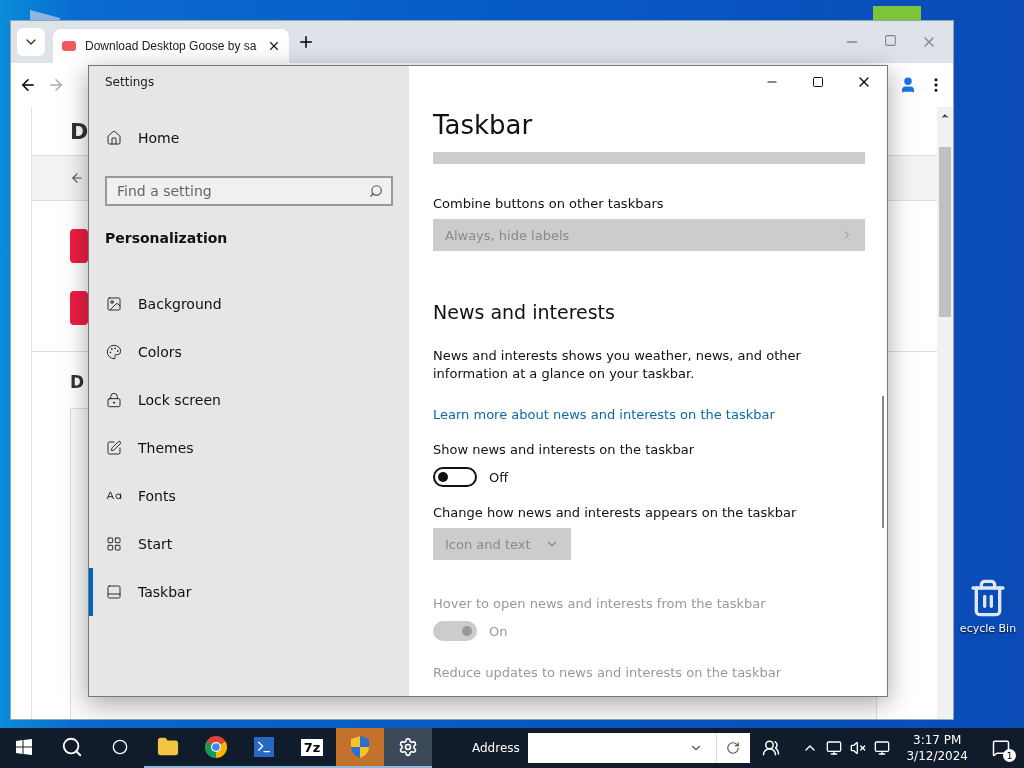  What do you see at coordinates (945, 232) in the screenshot?
I see `scroll-thumb` at bounding box center [945, 232].